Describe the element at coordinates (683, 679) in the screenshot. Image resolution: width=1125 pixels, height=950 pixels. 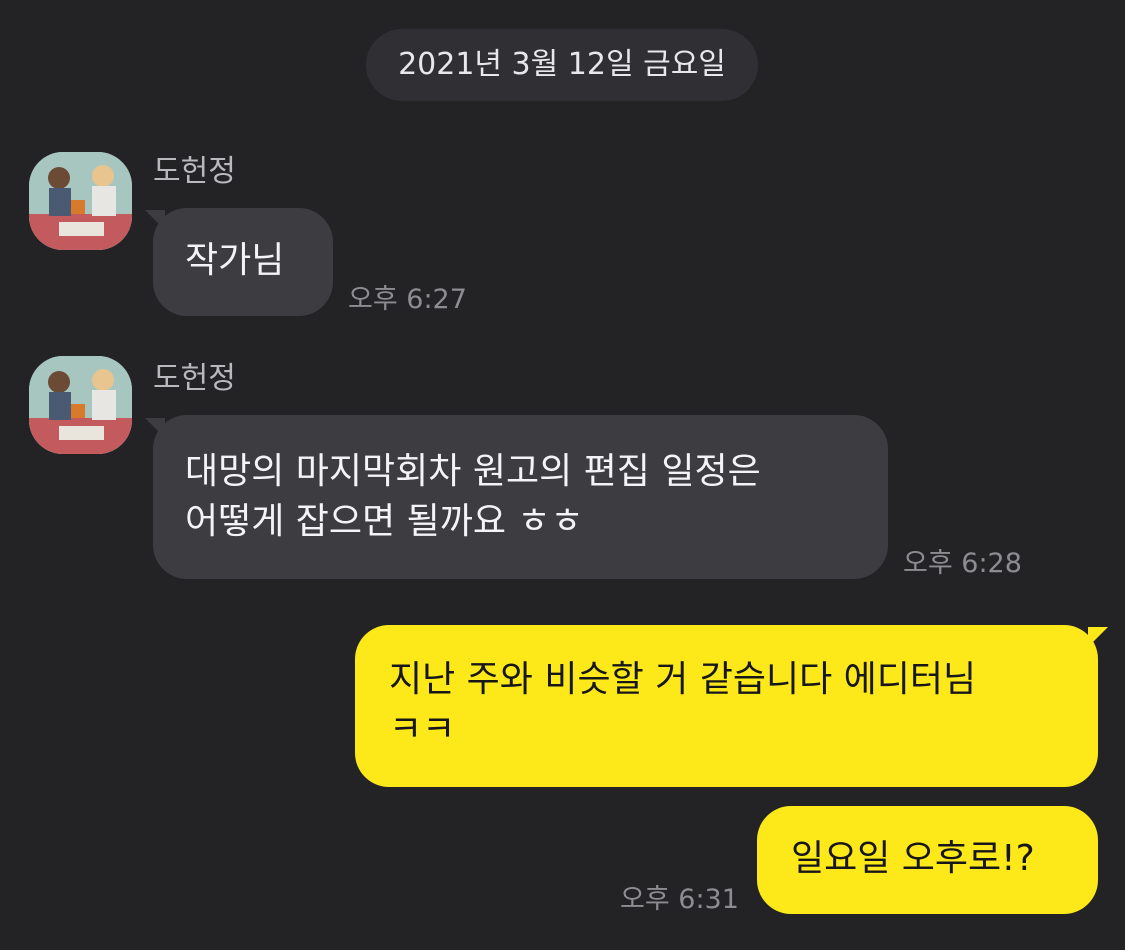
I see `message-text: 지난 주와 비슷할 거 같습니다 에디터님` at that location.